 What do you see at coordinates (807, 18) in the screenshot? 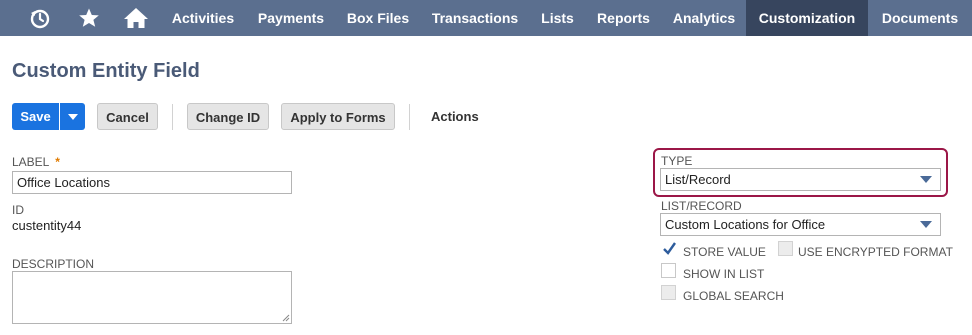
I see `nav-item-customization: Customization` at bounding box center [807, 18].